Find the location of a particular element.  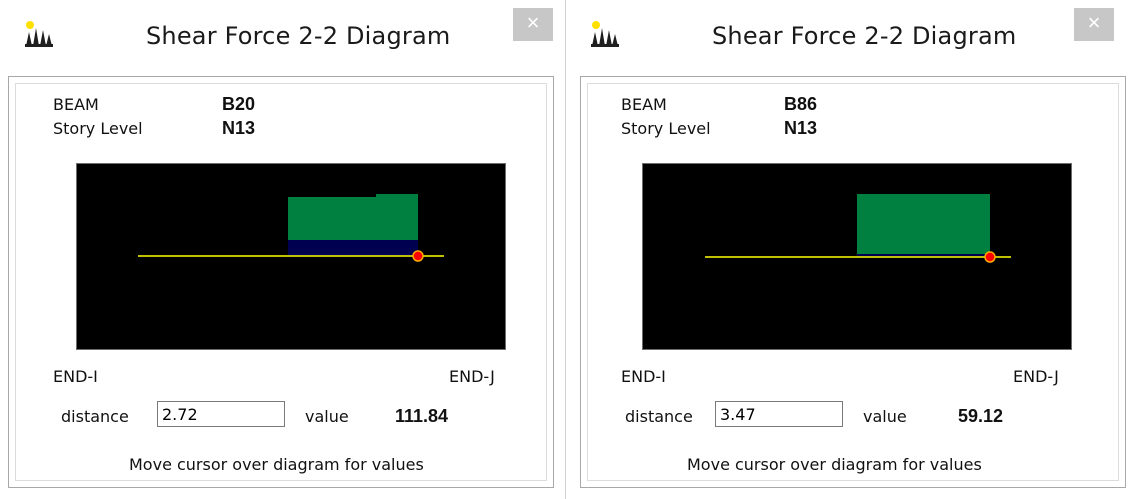

beam-value: B20 is located at coordinates (239, 104).